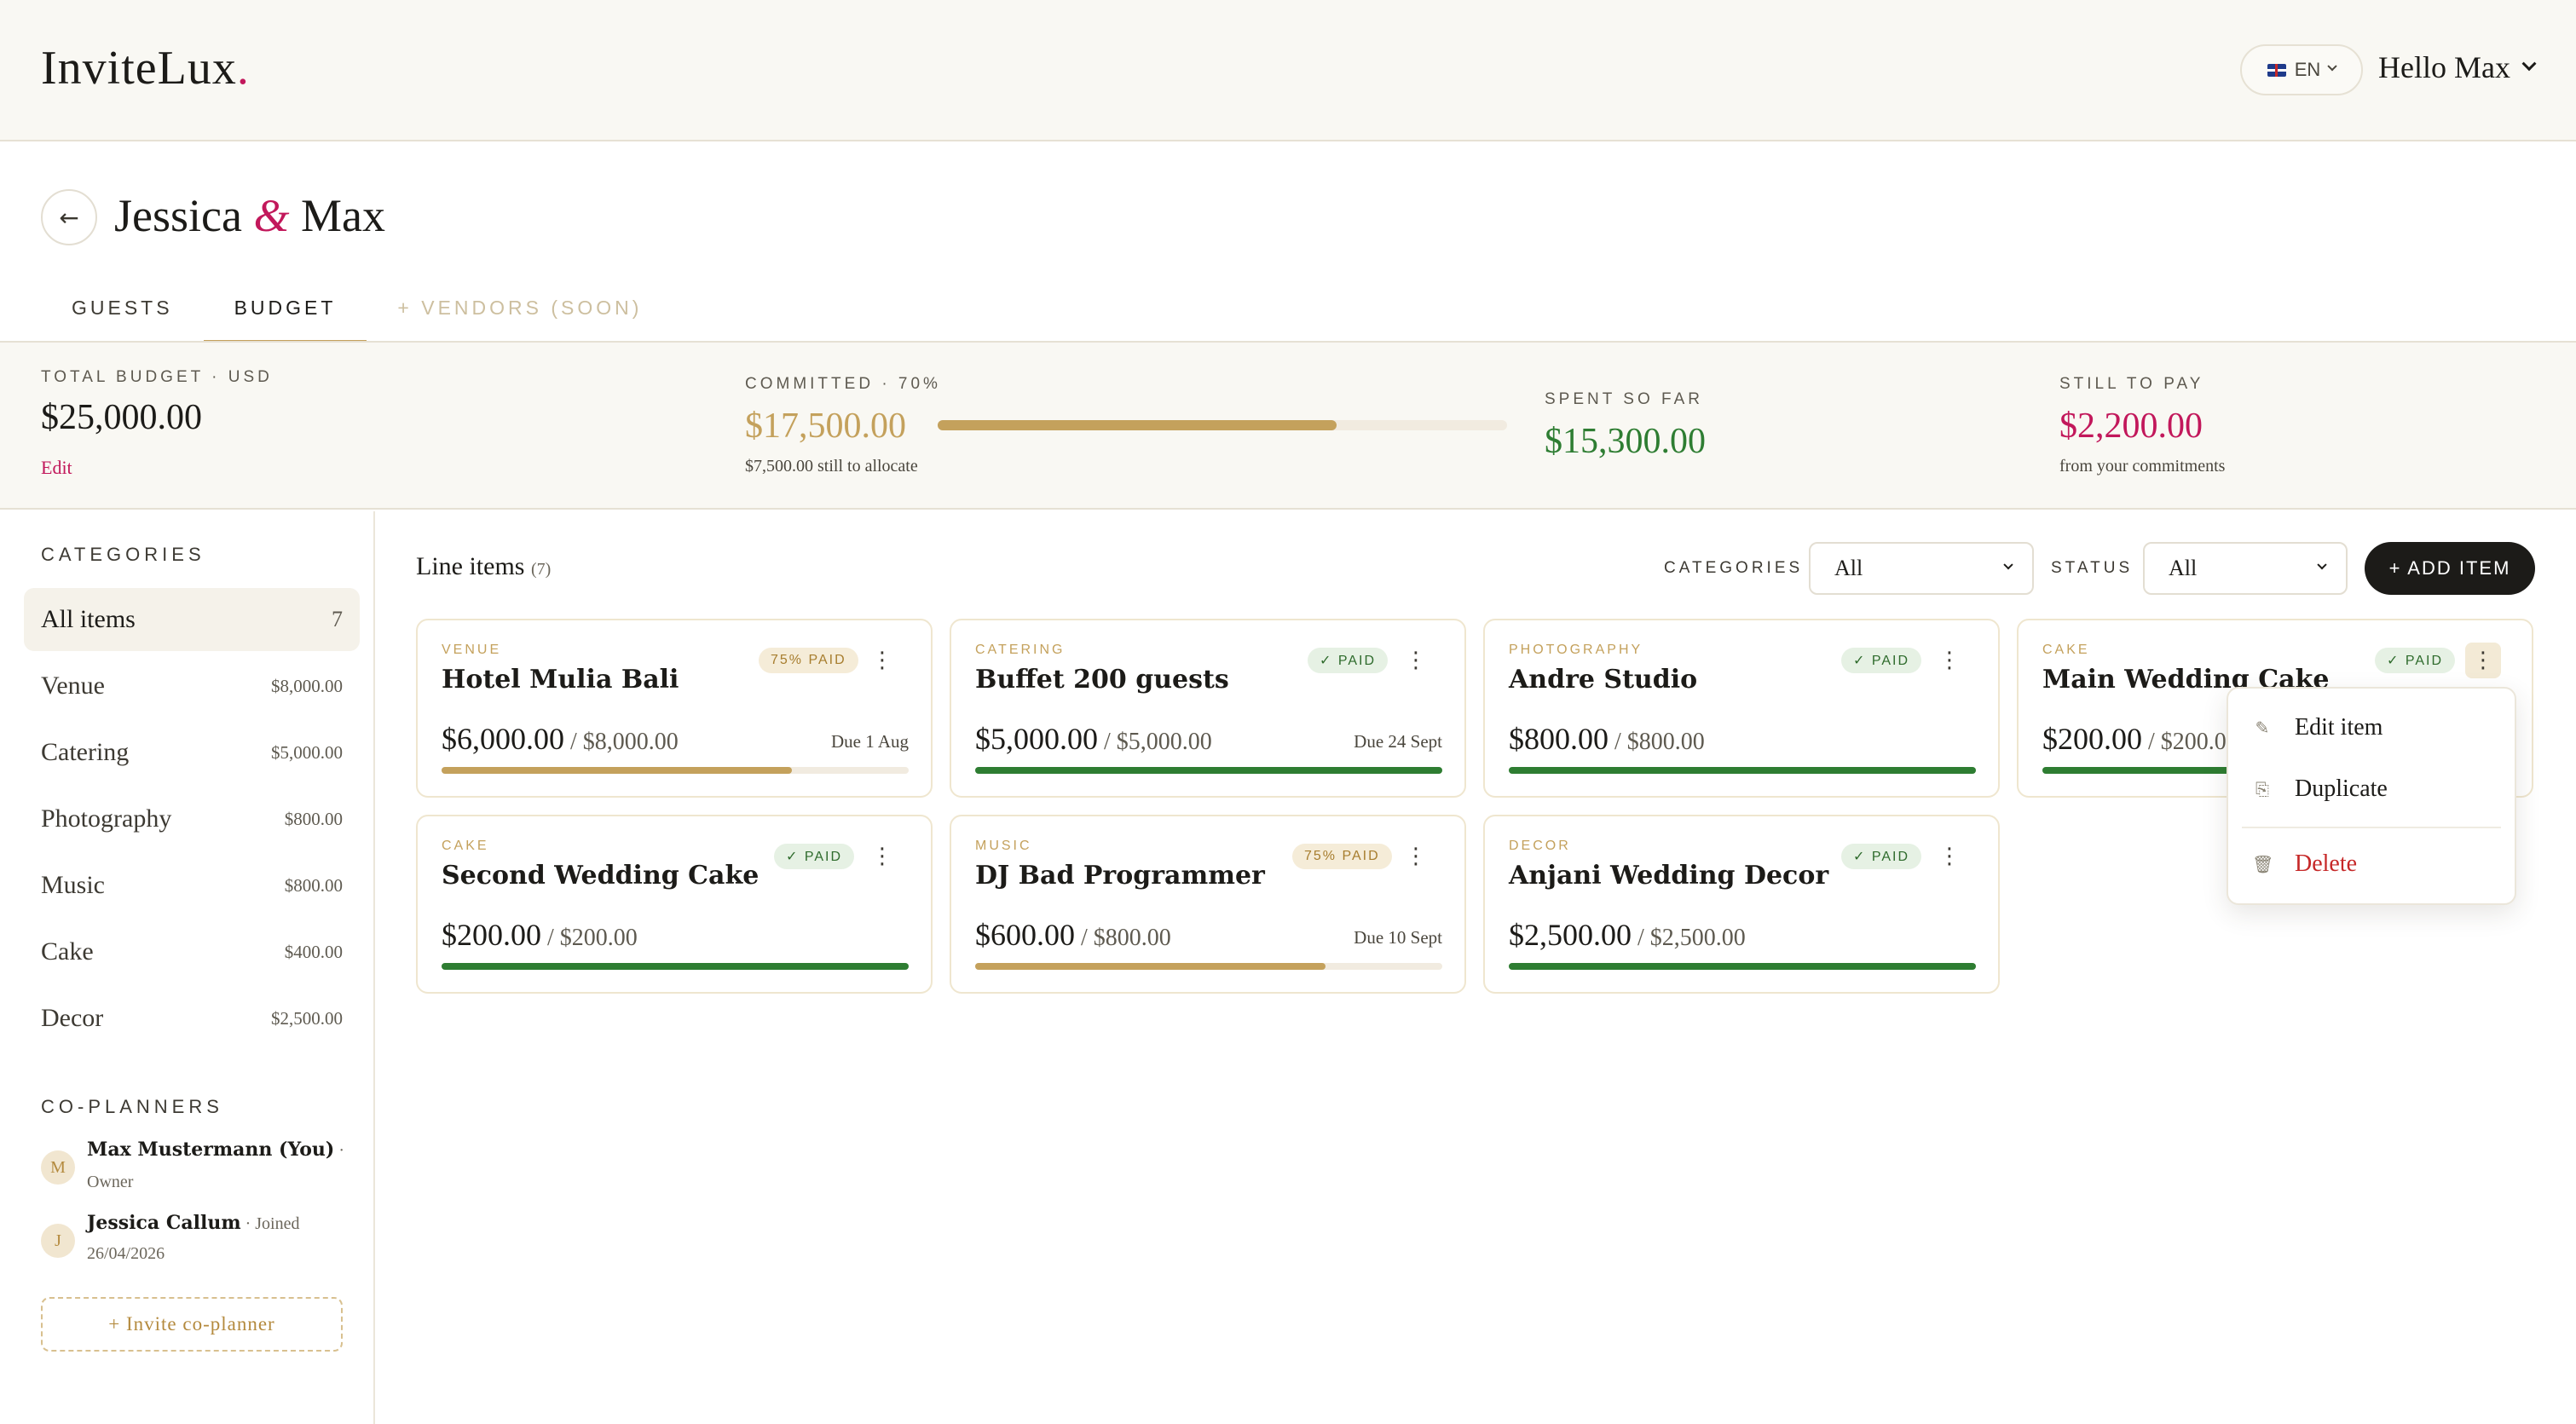 Image resolution: width=2576 pixels, height=1424 pixels. Describe the element at coordinates (307, 752) in the screenshot. I see `category-amount: $5,000.00` at that location.